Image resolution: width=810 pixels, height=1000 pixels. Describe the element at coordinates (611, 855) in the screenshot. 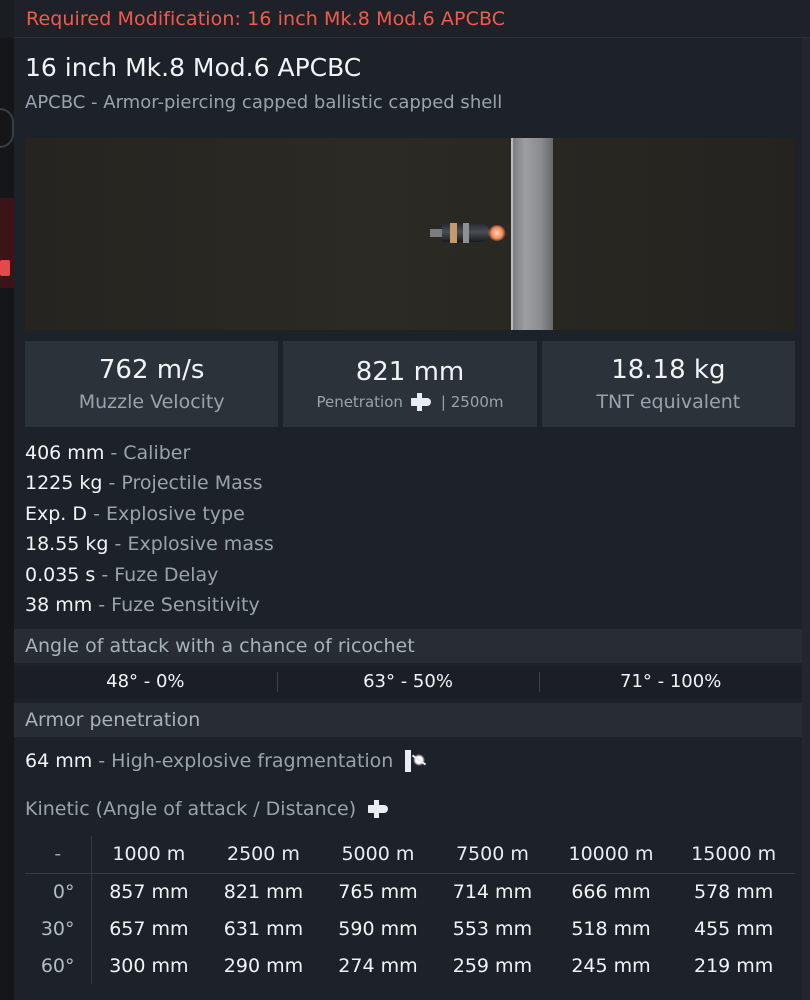

I see `table-header: 10000 m` at that location.